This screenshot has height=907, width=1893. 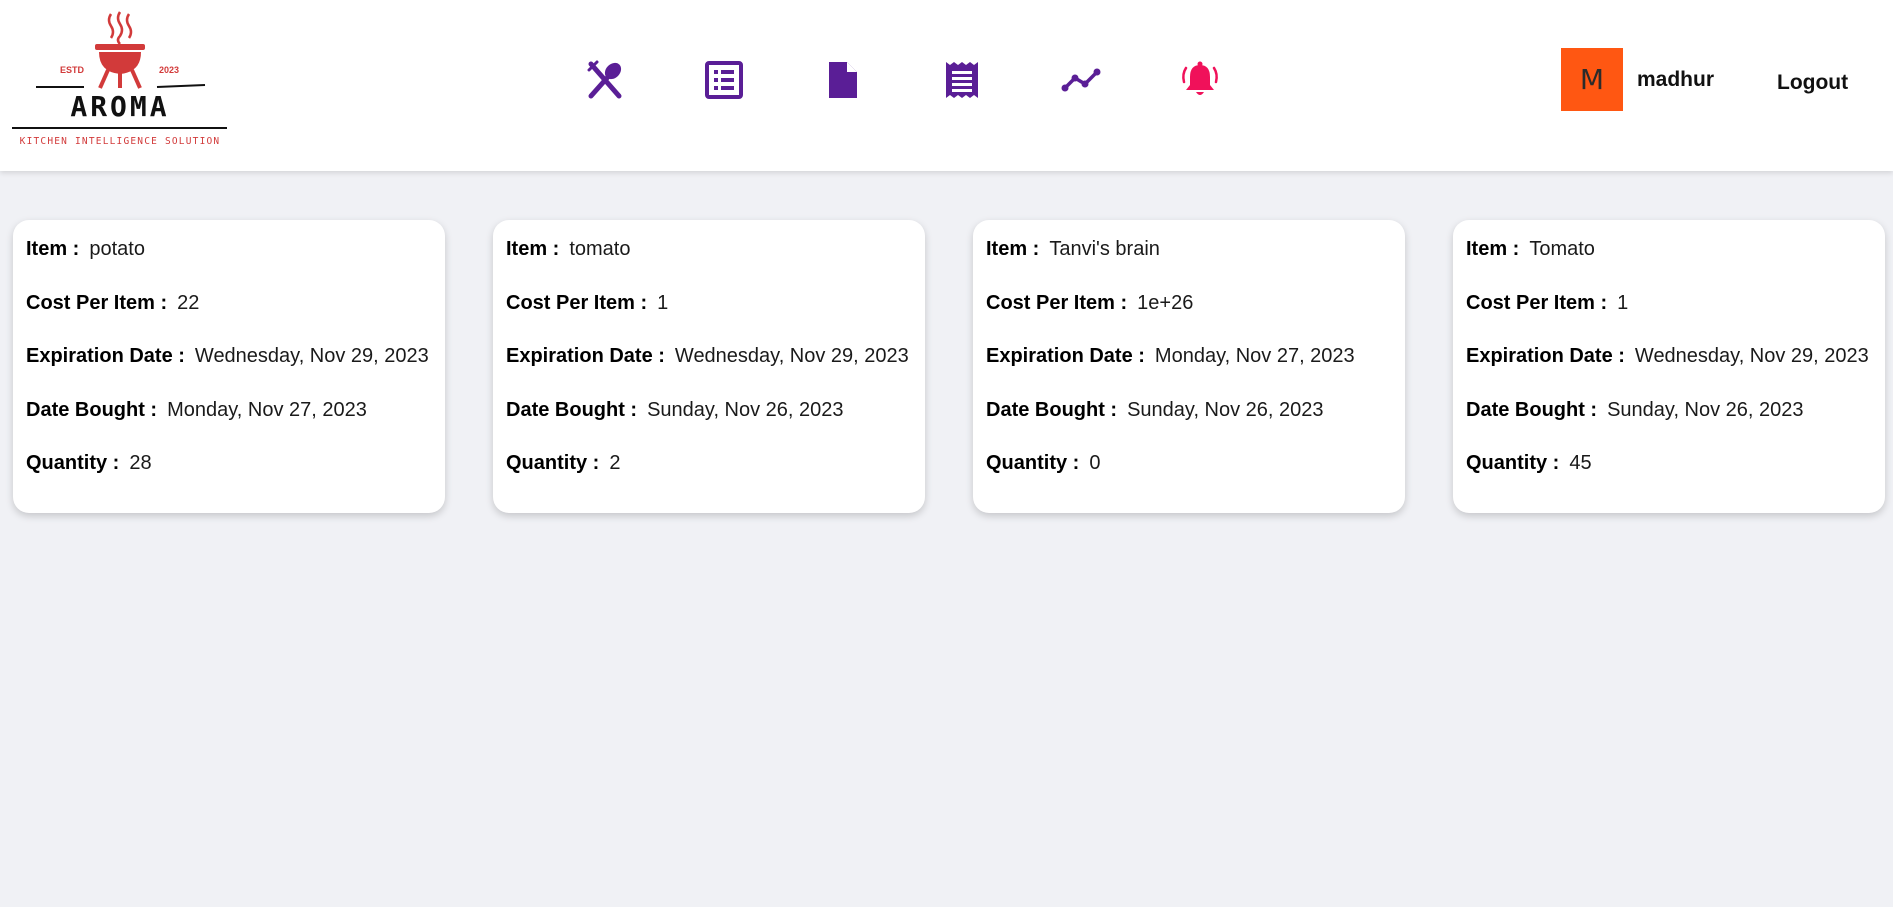 I want to click on expiration-value: Monday, Nov 27, 2023, so click(x=1254, y=356).